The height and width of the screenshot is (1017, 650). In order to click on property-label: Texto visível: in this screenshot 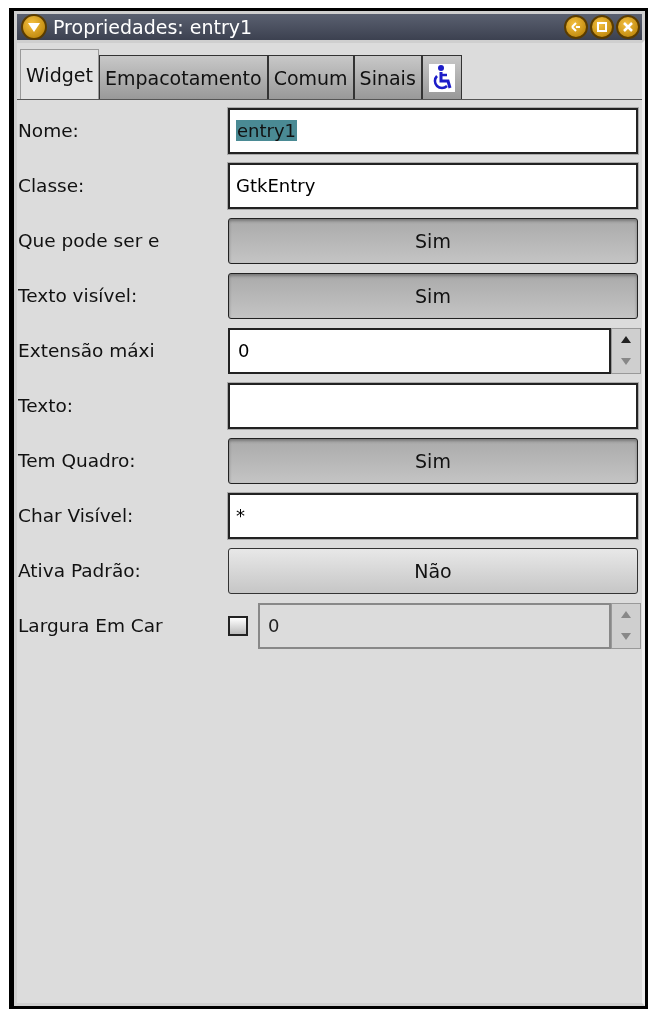, I will do `click(78, 295)`.